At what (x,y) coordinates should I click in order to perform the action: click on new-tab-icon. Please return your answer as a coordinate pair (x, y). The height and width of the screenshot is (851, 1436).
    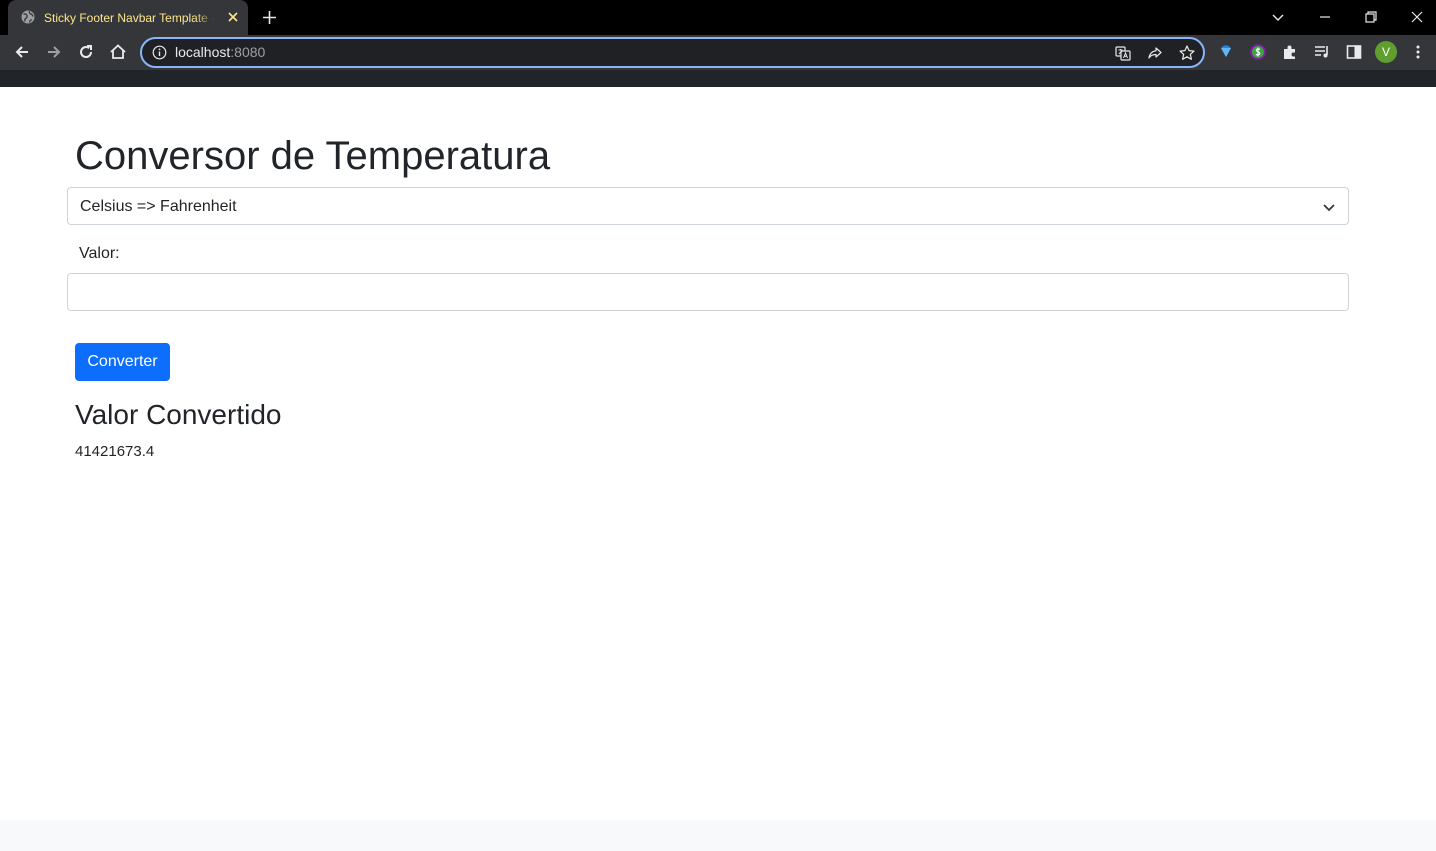
    Looking at the image, I should click on (269, 17).